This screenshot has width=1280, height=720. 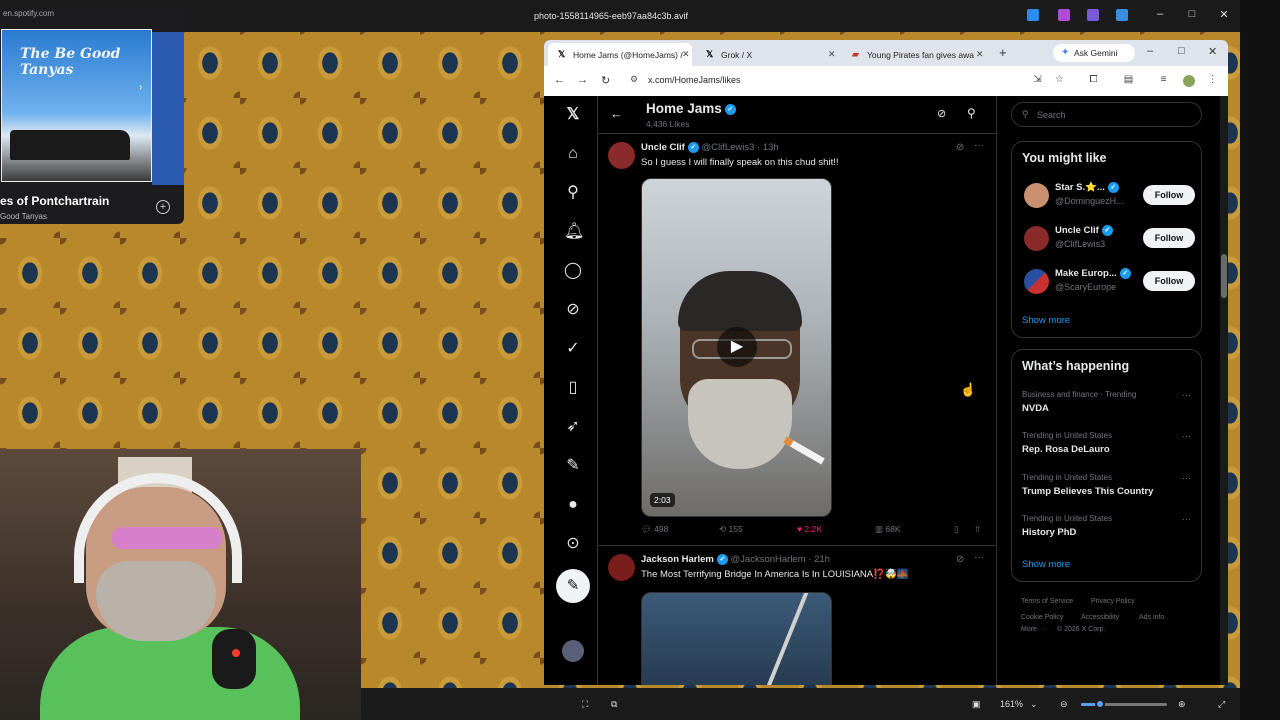 What do you see at coordinates (582, 80) in the screenshot?
I see `forward-icon: →` at bounding box center [582, 80].